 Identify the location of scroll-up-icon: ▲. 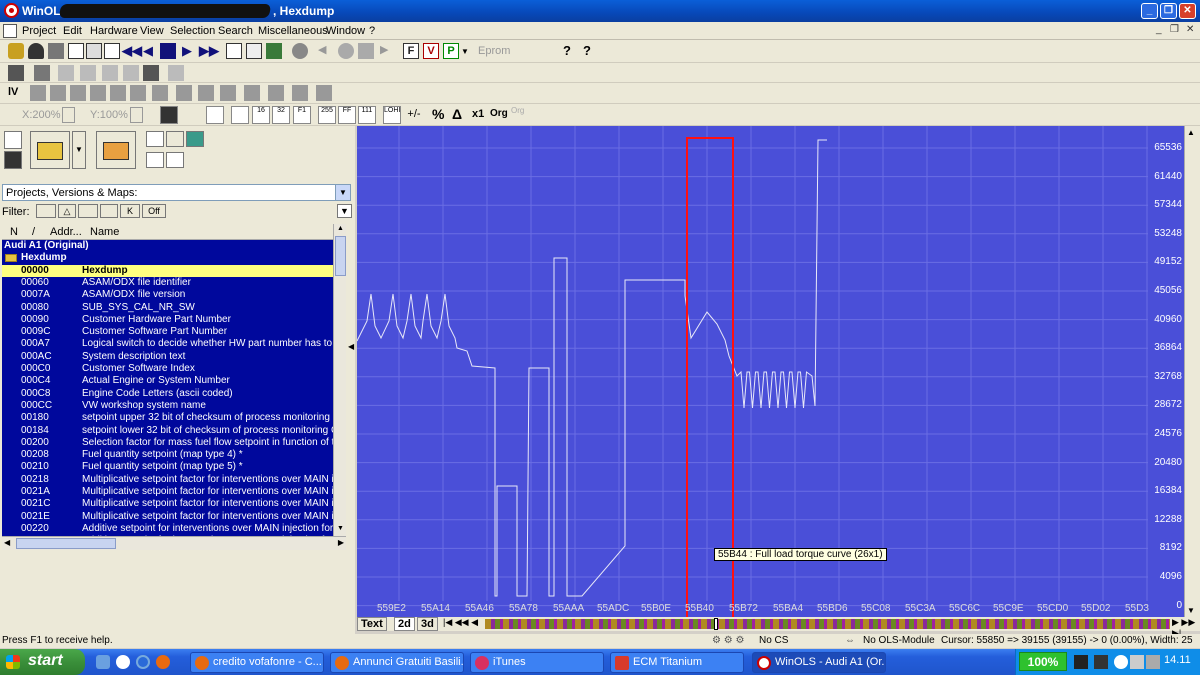
(1191, 132).